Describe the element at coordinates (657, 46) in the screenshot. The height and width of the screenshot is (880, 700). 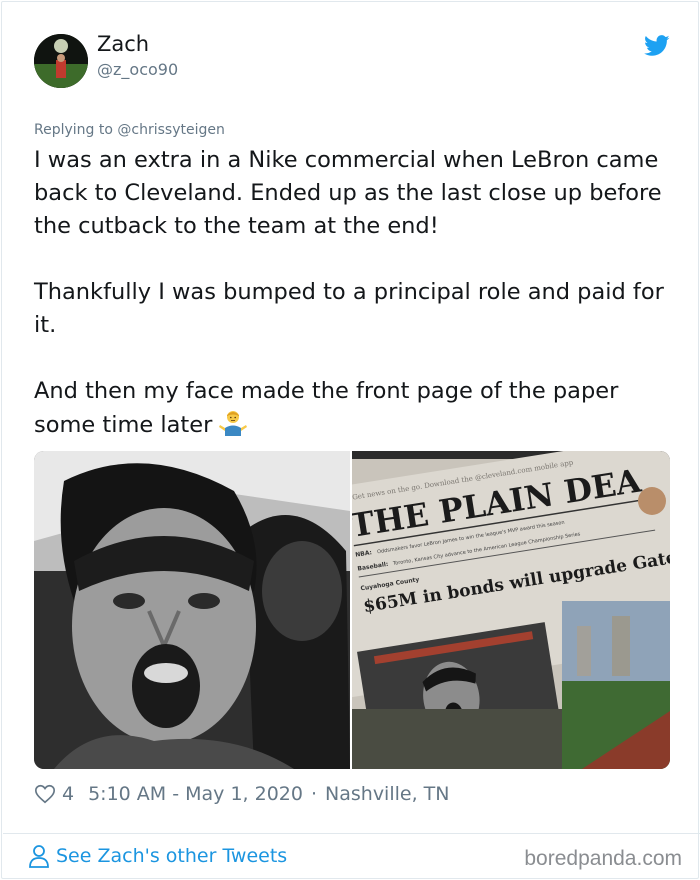
I see `twitter-bird-icon` at that location.